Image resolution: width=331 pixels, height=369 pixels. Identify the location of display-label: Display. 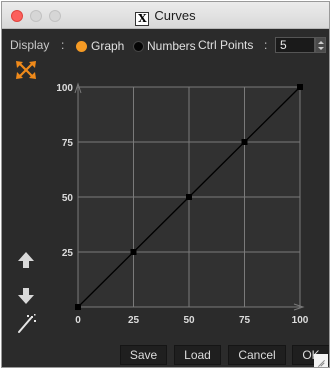
(30, 45).